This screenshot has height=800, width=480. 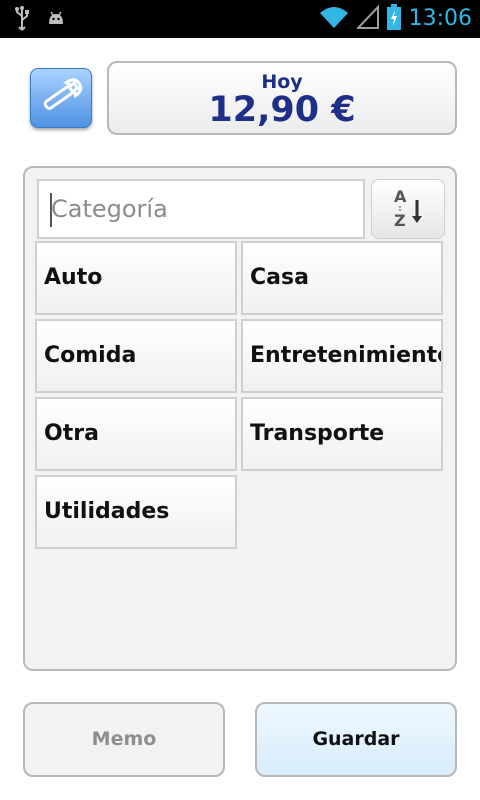 I want to click on system-status: 13:06, so click(x=395, y=19).